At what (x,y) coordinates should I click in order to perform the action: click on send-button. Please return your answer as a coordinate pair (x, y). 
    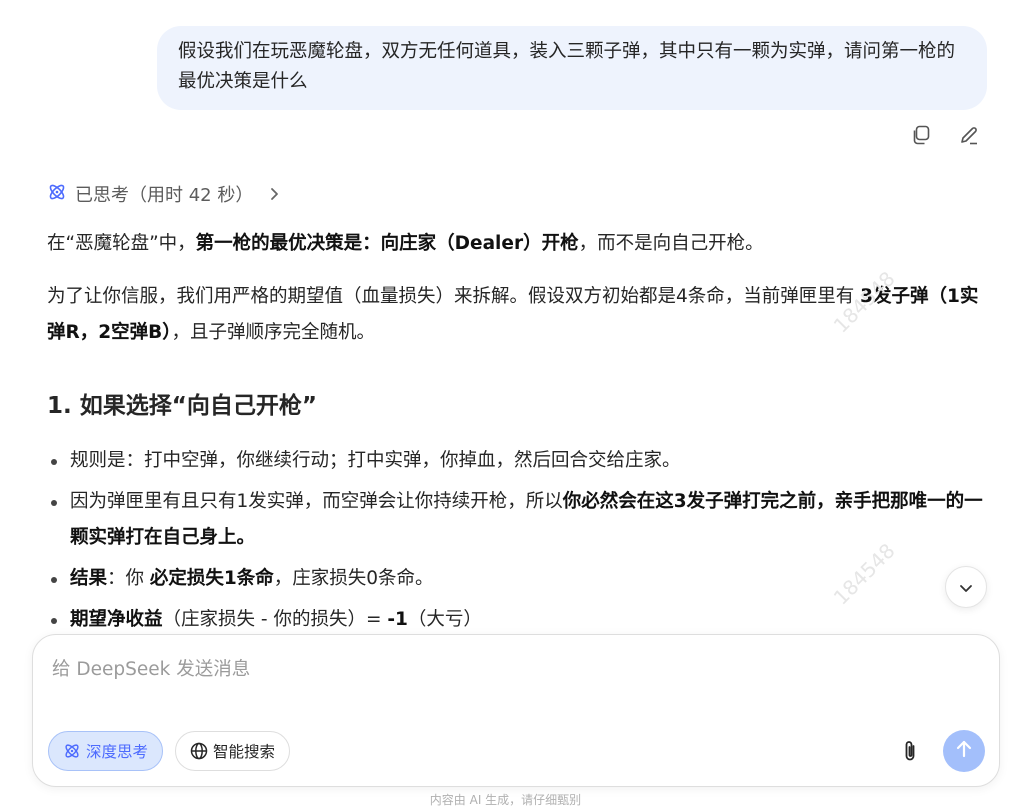
    Looking at the image, I should click on (964, 751).